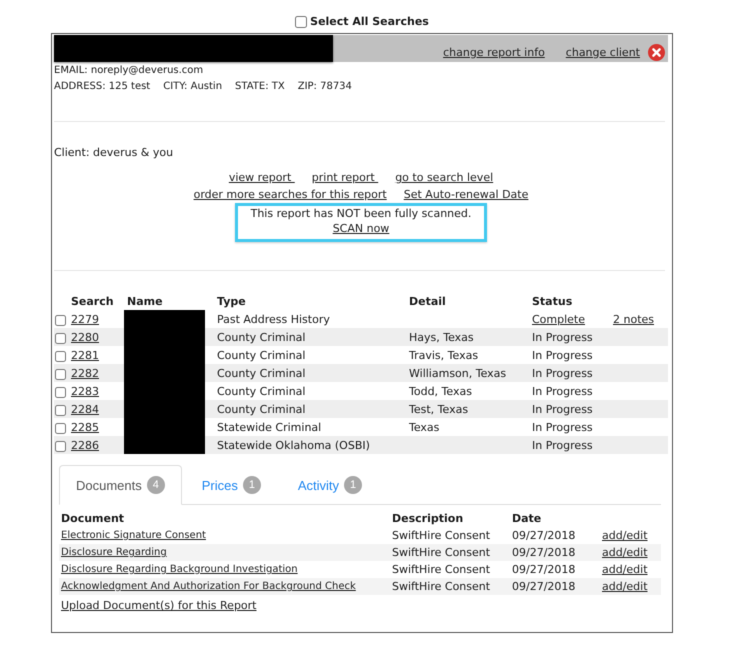  Describe the element at coordinates (85, 427) in the screenshot. I see `search-number-link: 2285` at that location.